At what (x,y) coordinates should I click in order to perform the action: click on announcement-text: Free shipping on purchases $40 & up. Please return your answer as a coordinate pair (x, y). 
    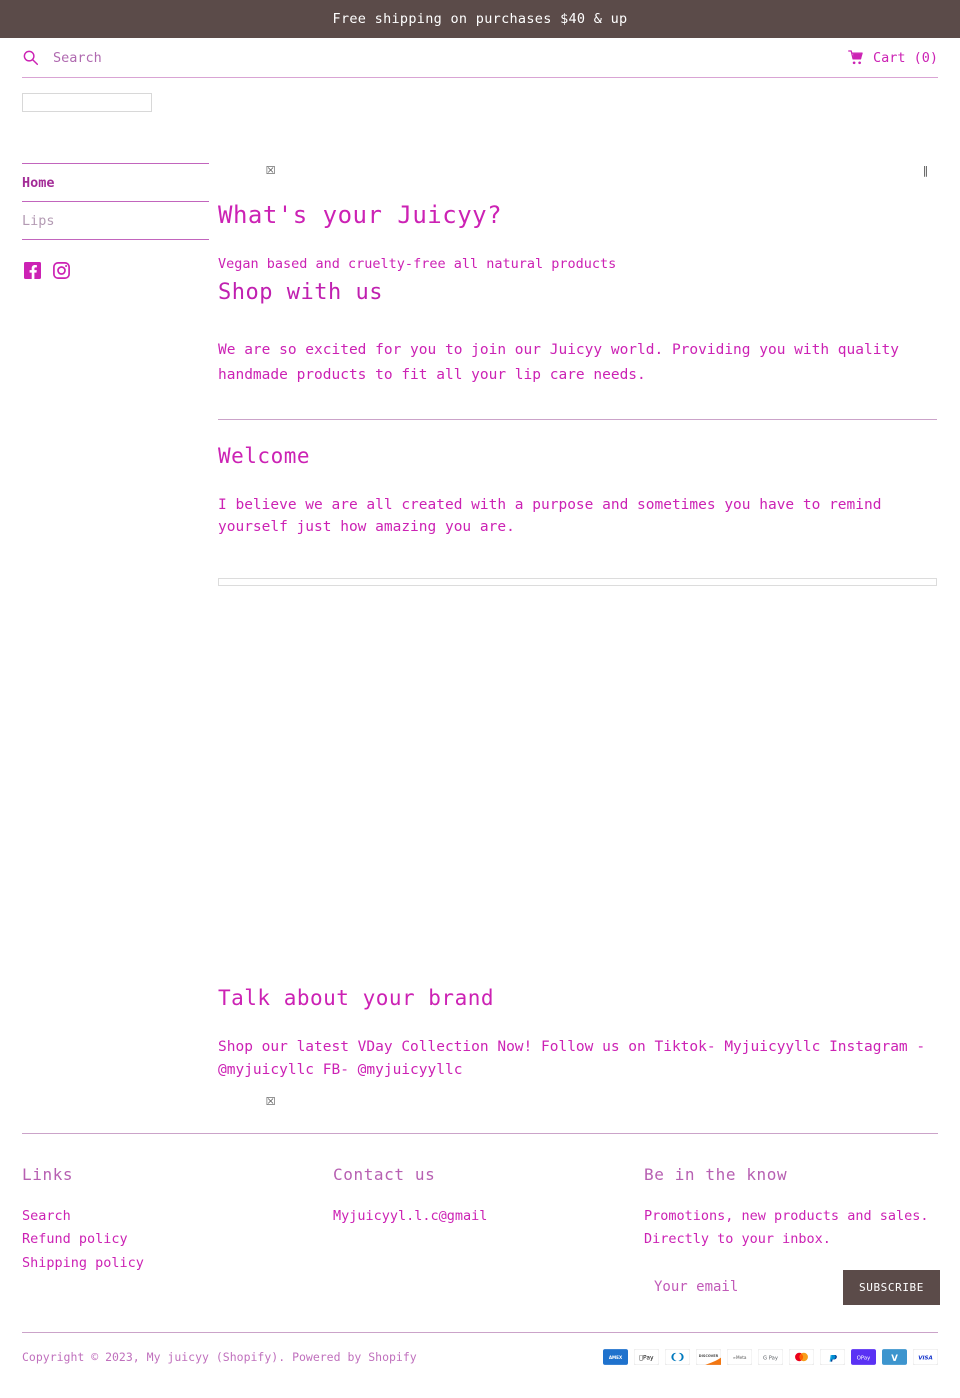
    Looking at the image, I should click on (480, 19).